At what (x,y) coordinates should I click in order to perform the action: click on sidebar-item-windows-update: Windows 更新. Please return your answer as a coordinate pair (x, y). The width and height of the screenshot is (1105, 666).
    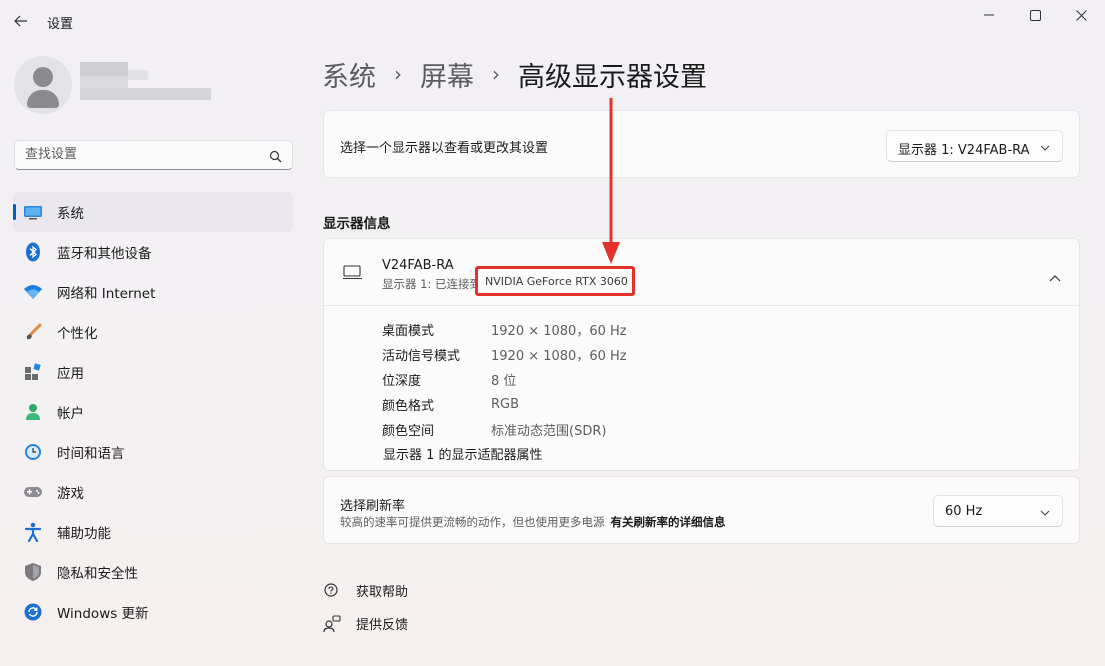
    Looking at the image, I should click on (153, 612).